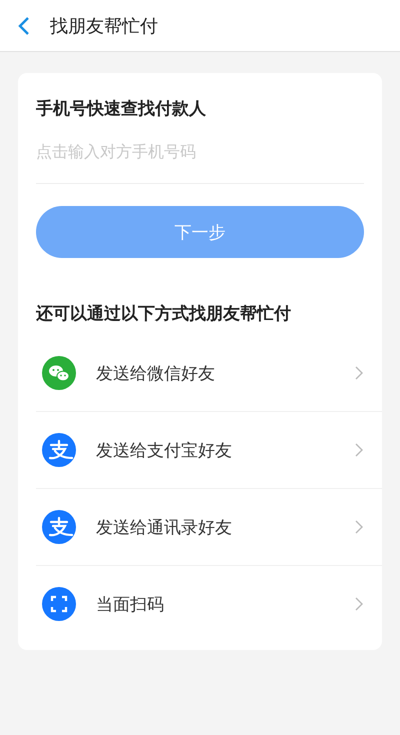  What do you see at coordinates (156, 373) in the screenshot?
I see `option-label: 发送给微信好友` at bounding box center [156, 373].